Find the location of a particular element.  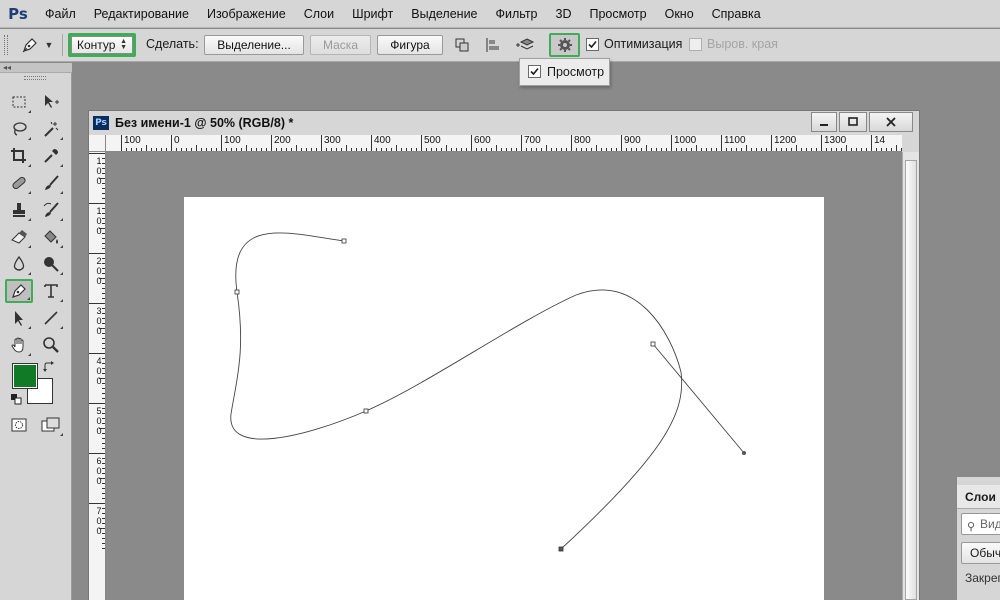

swap-colors-icon is located at coordinates (49, 367).